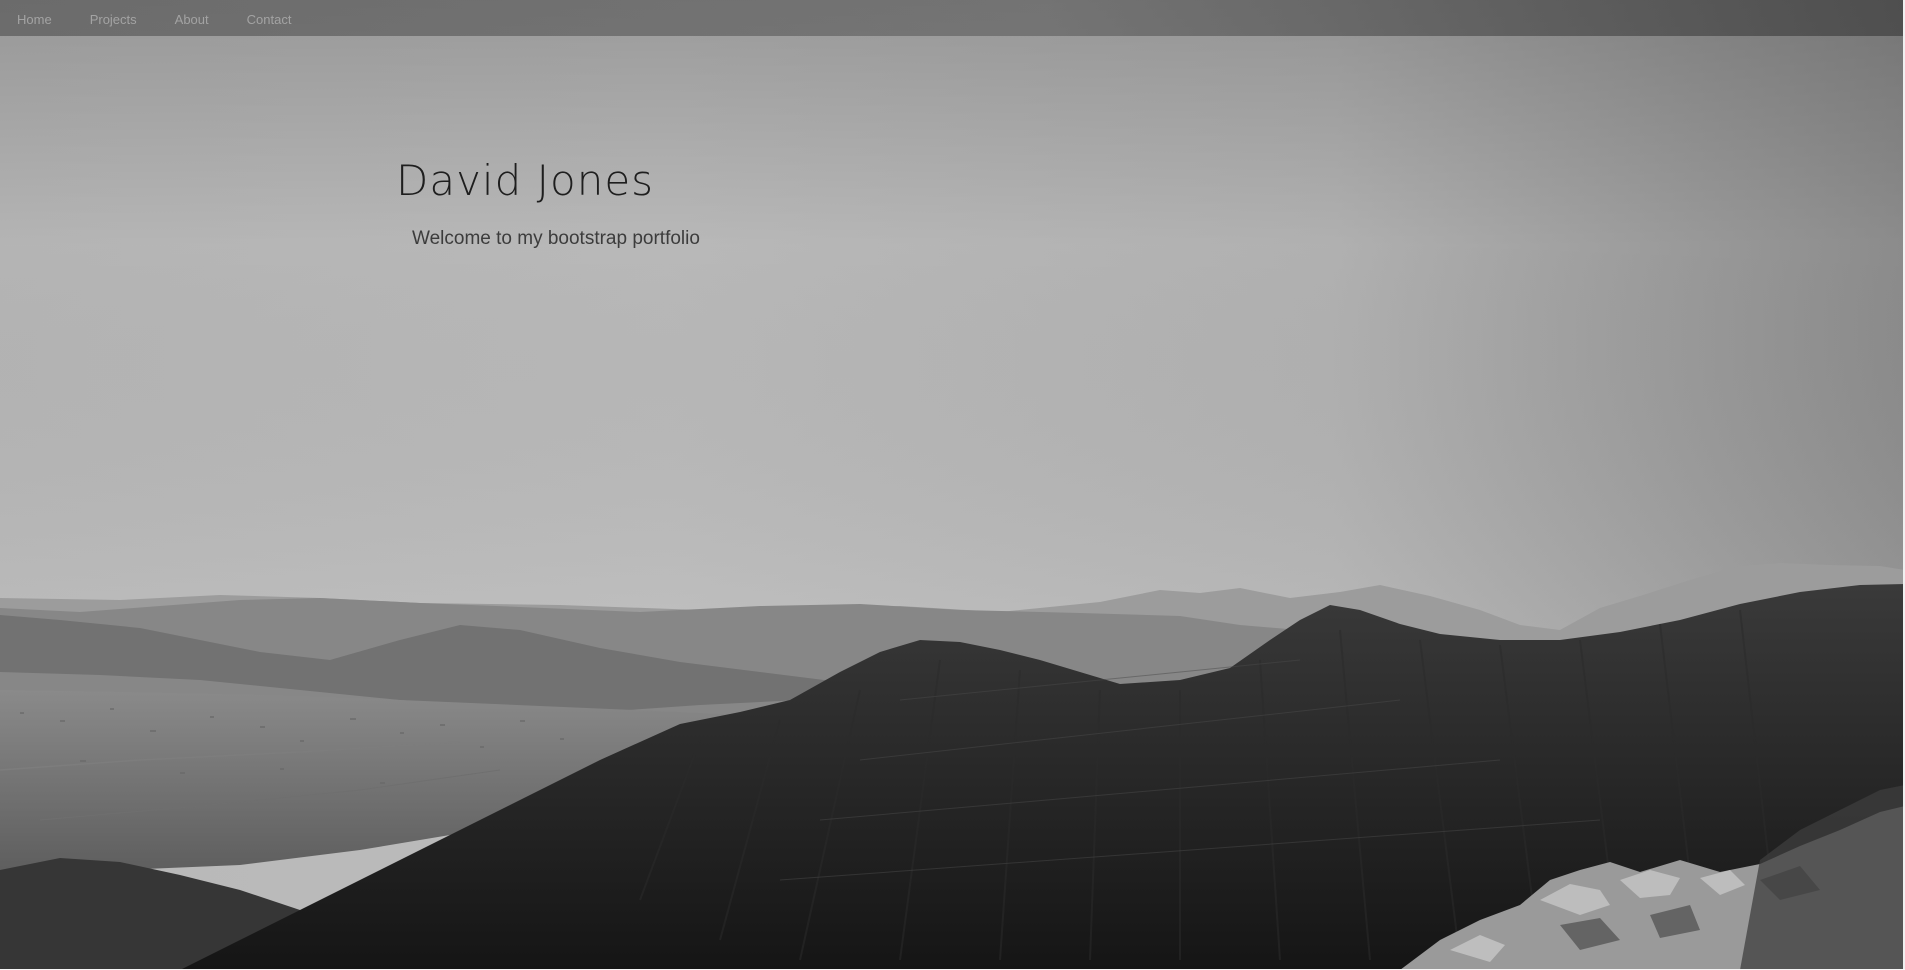 The image size is (1905, 970). I want to click on nav-item-contact: Contact, so click(269, 18).